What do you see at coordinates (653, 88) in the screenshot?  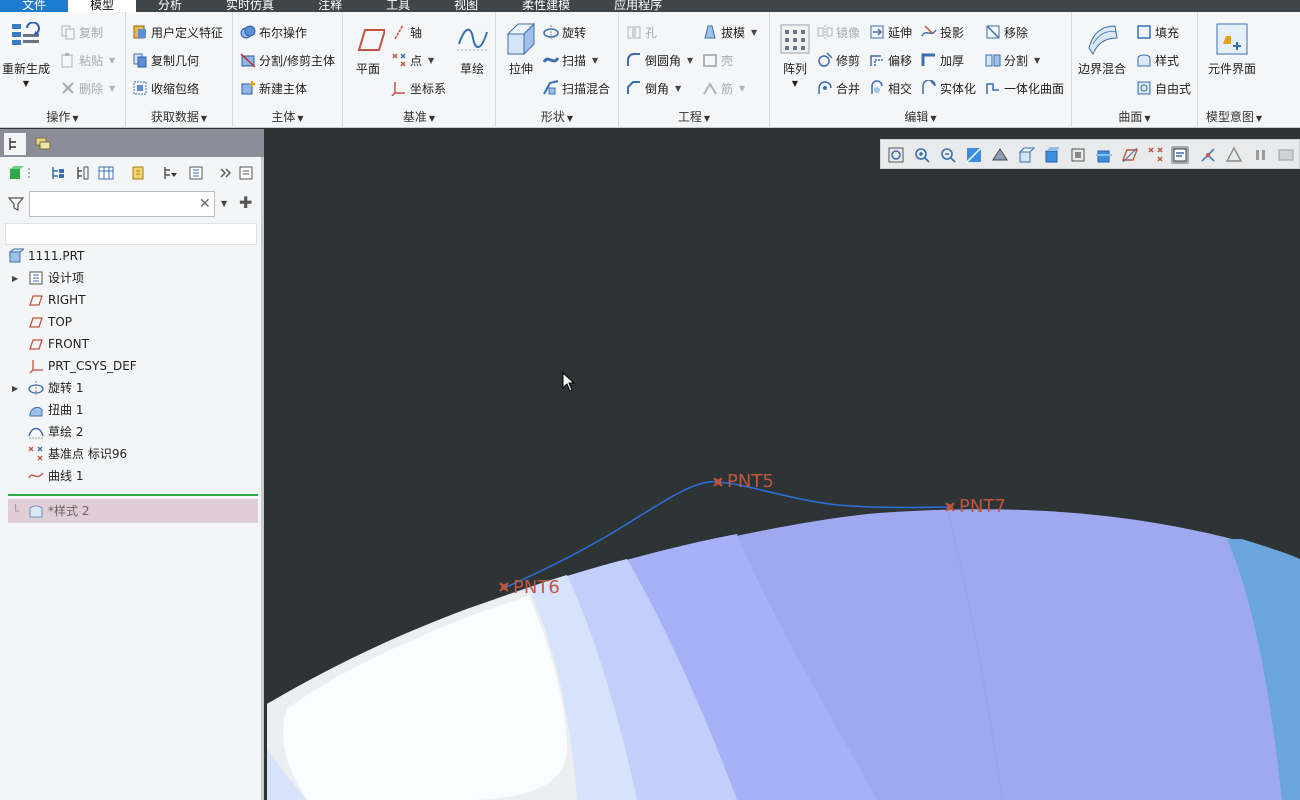 I see `chamfer-button: 倒角 ▼` at bounding box center [653, 88].